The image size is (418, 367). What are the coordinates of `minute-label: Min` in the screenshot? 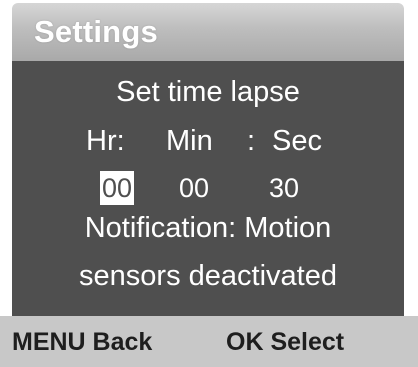 It's located at (189, 141).